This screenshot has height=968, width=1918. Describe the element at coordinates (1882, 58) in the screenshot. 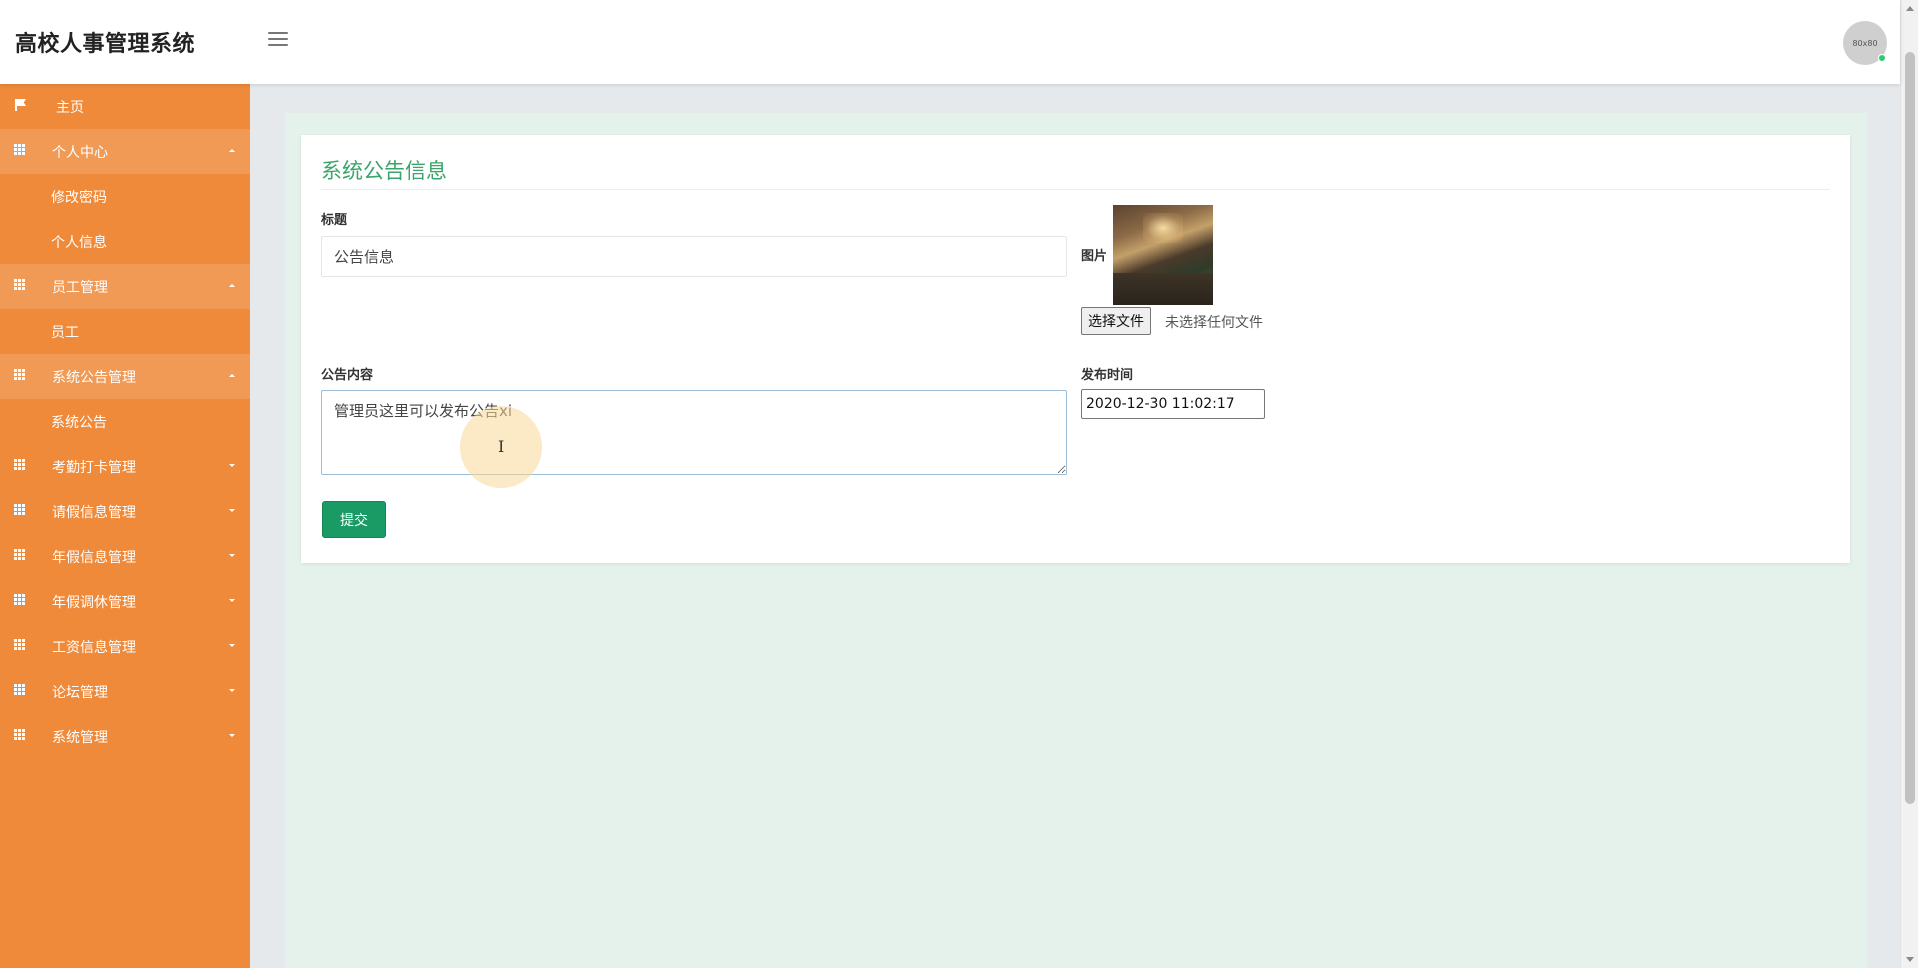

I see `online-status-dot` at that location.